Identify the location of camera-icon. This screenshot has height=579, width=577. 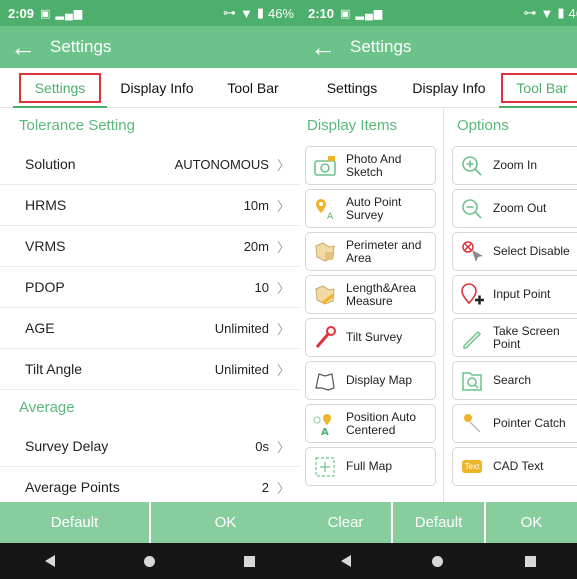
(325, 166).